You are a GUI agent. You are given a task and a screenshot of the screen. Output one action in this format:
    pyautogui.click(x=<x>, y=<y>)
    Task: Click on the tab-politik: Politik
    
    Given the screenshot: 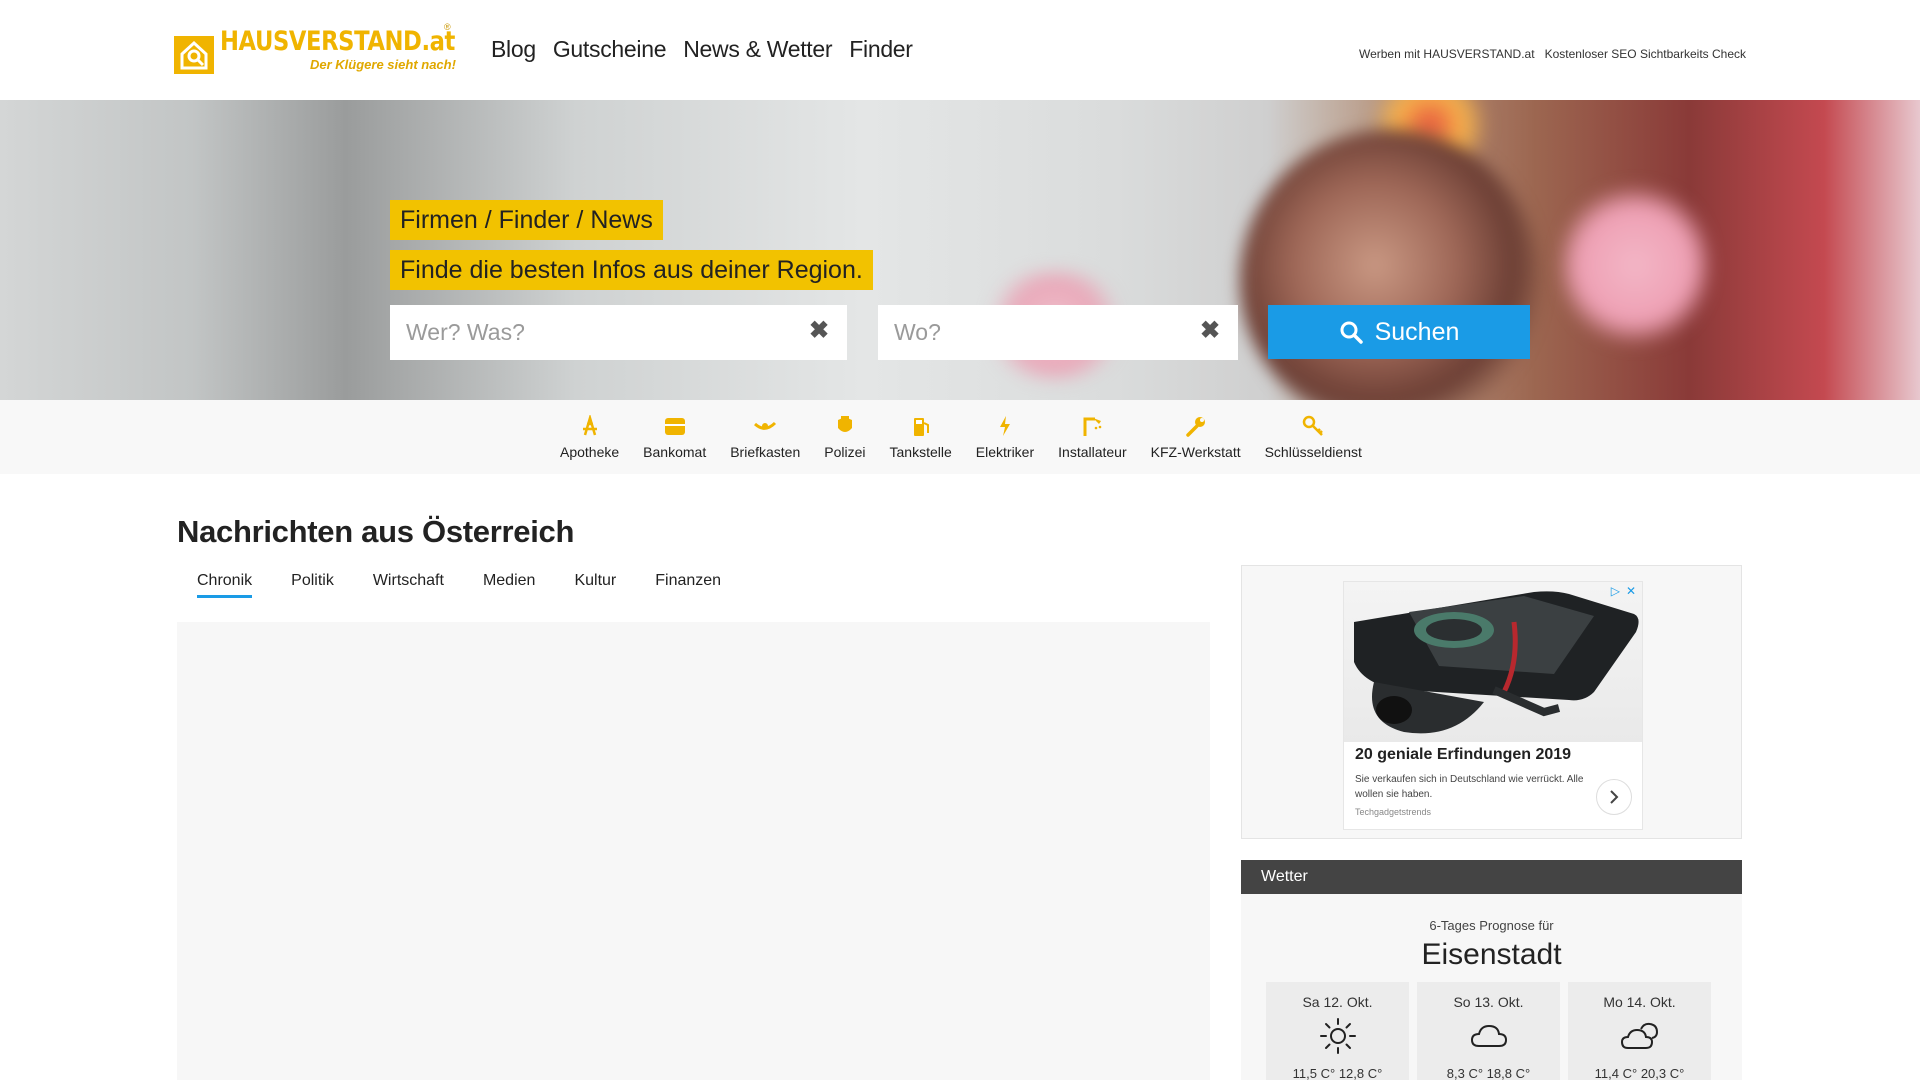 What is the action you would take?
    pyautogui.click(x=312, y=585)
    